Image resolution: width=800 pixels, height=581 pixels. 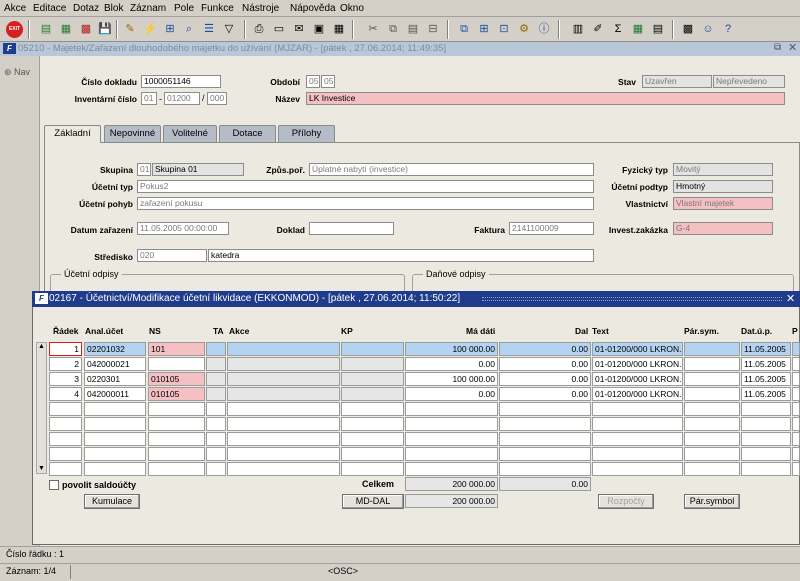 I want to click on tab-prilohy: Přílohy, so click(x=306, y=133).